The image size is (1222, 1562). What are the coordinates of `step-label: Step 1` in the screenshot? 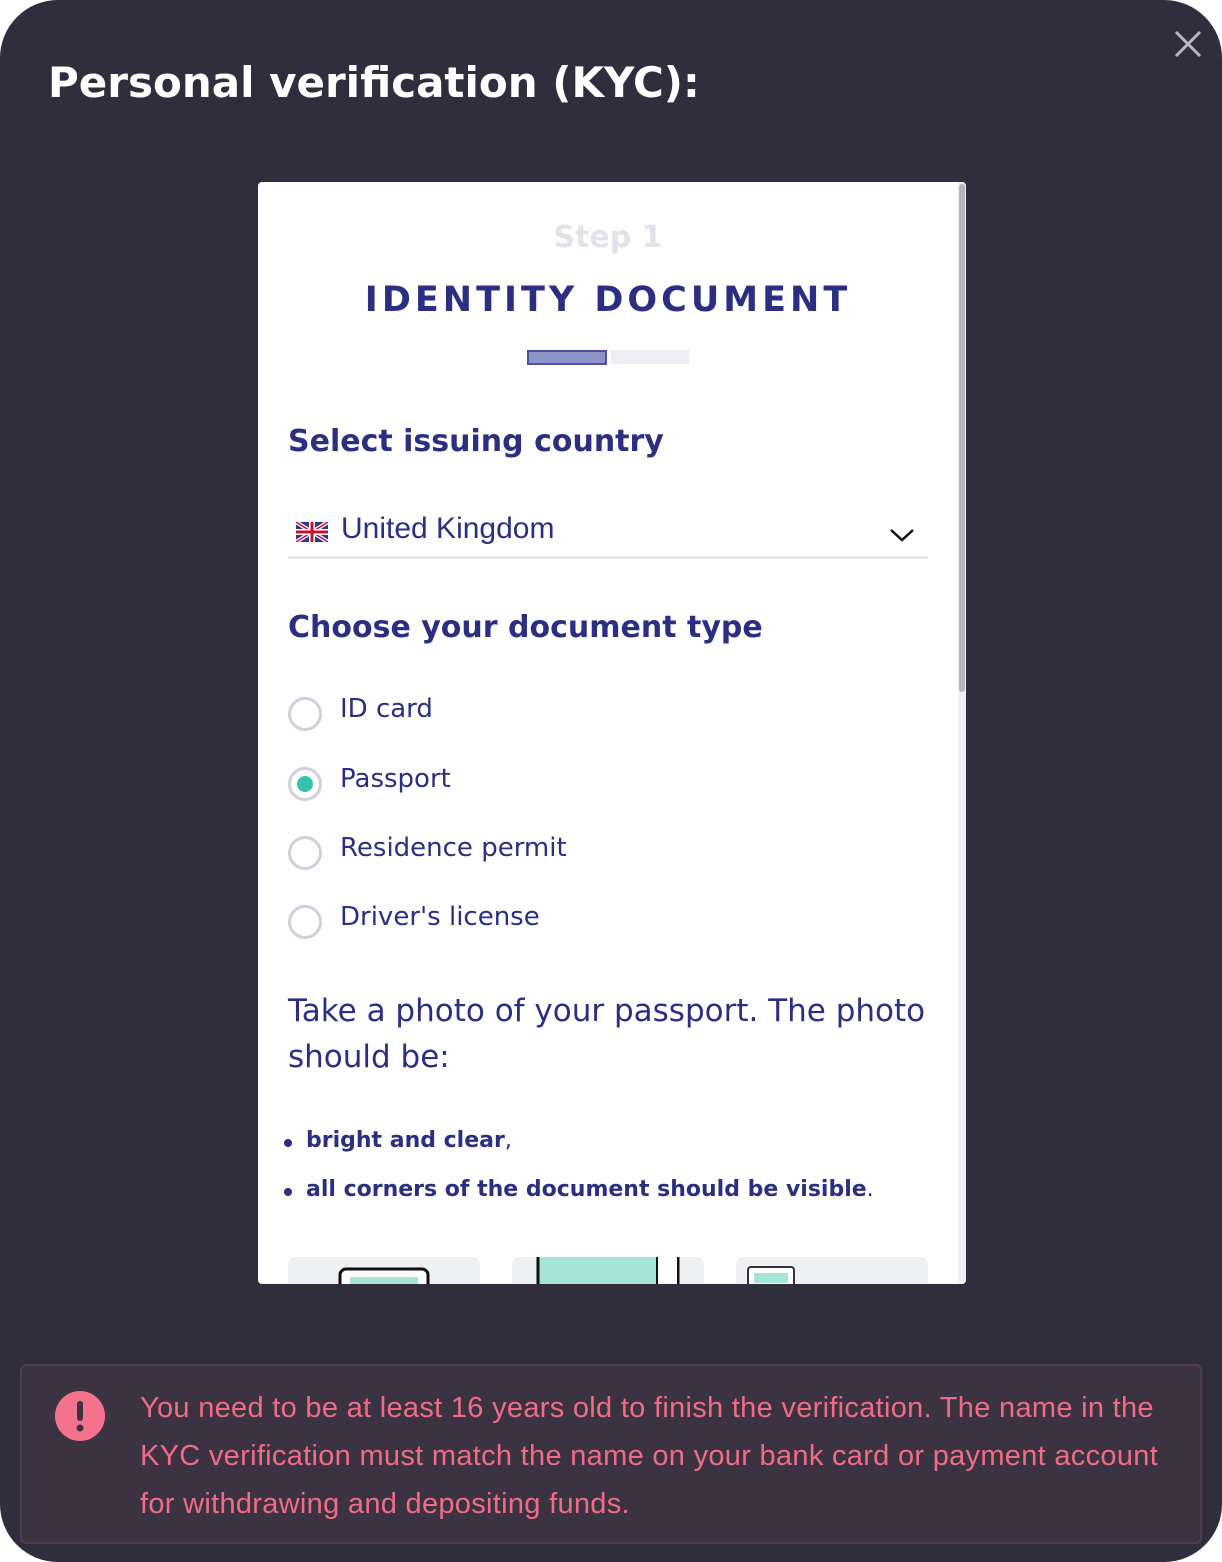 It's located at (608, 237).